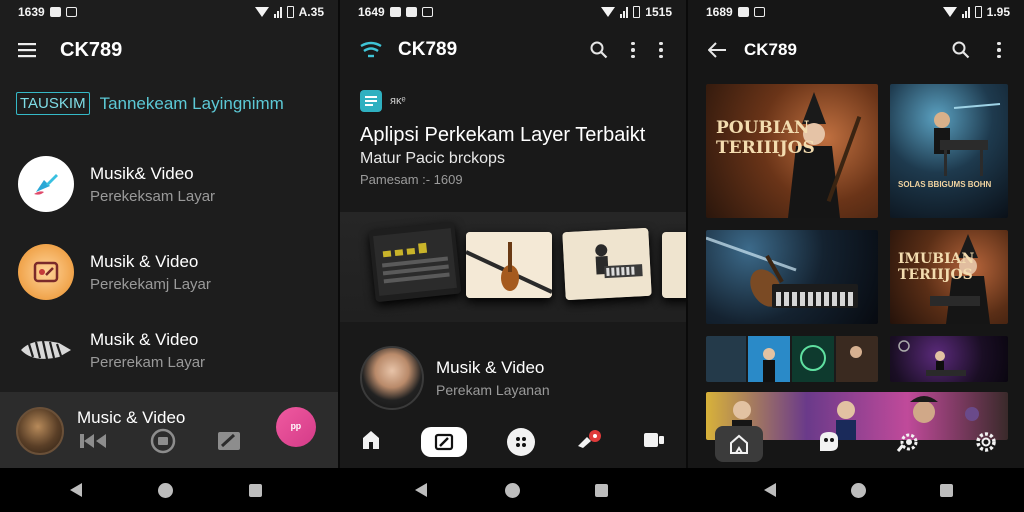 The image size is (1024, 512). What do you see at coordinates (114, 272) in the screenshot?
I see `list-item: Musik & Video Perekekamj Layar` at bounding box center [114, 272].